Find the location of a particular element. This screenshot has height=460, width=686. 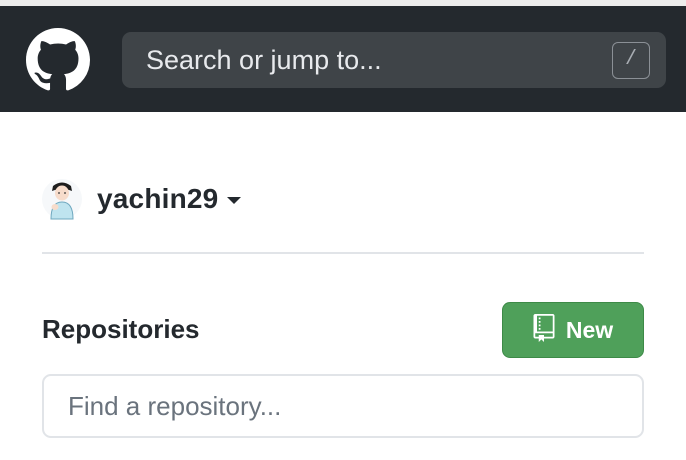

find-repository-field is located at coordinates (343, 406).